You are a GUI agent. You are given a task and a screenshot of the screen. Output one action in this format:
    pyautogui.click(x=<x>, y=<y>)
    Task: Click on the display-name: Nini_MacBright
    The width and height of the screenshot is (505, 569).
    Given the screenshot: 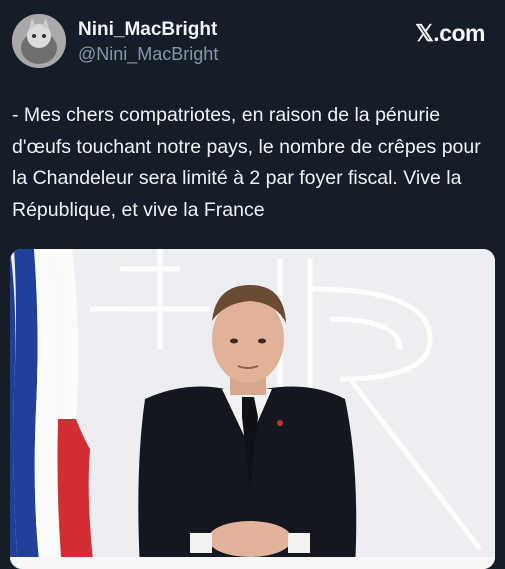 What is the action you would take?
    pyautogui.click(x=147, y=30)
    